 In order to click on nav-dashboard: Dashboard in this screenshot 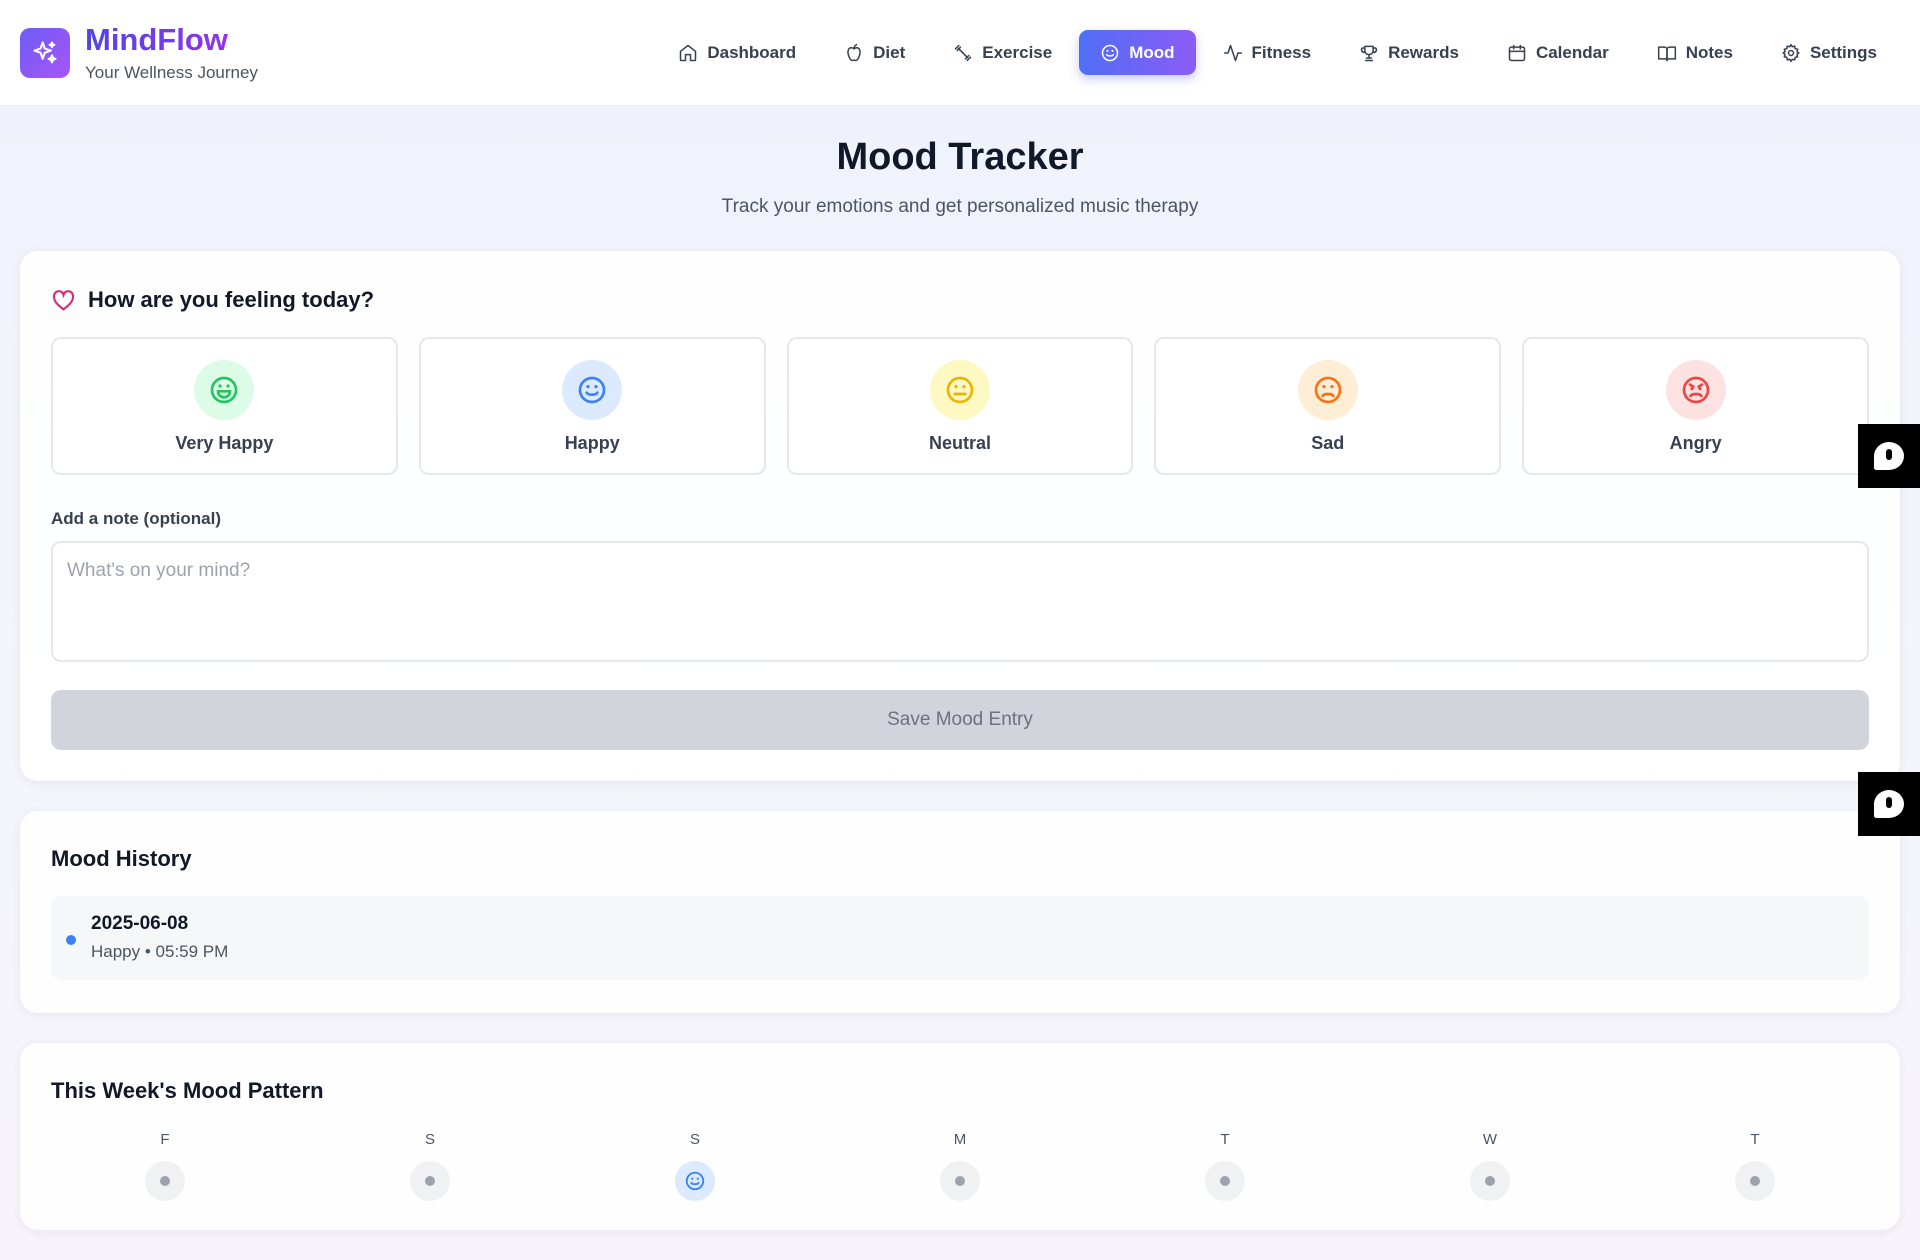, I will do `click(737, 52)`.